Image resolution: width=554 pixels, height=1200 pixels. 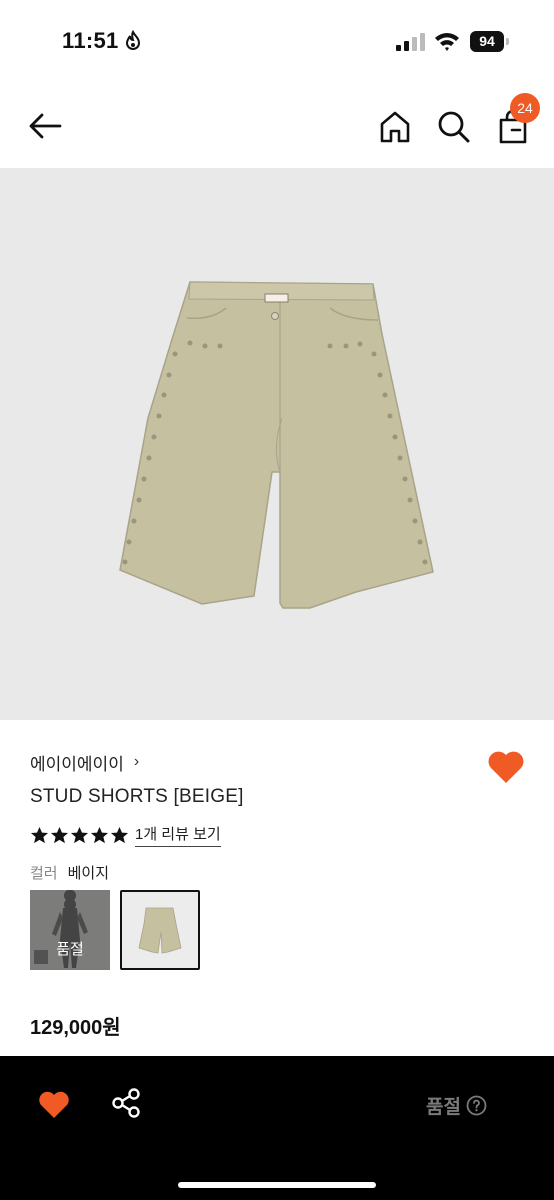 What do you see at coordinates (395, 127) in the screenshot?
I see `home-icon` at bounding box center [395, 127].